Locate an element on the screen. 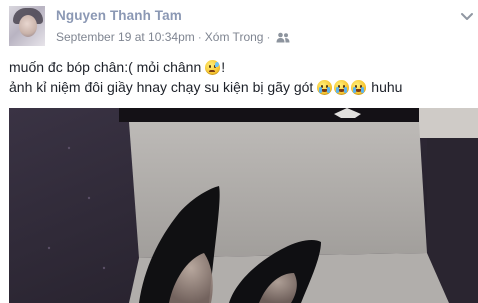 The width and height of the screenshot is (478, 303). post-text-line-1: muốn đc bóp chân:( mỏi chânn ! is located at coordinates (117, 67).